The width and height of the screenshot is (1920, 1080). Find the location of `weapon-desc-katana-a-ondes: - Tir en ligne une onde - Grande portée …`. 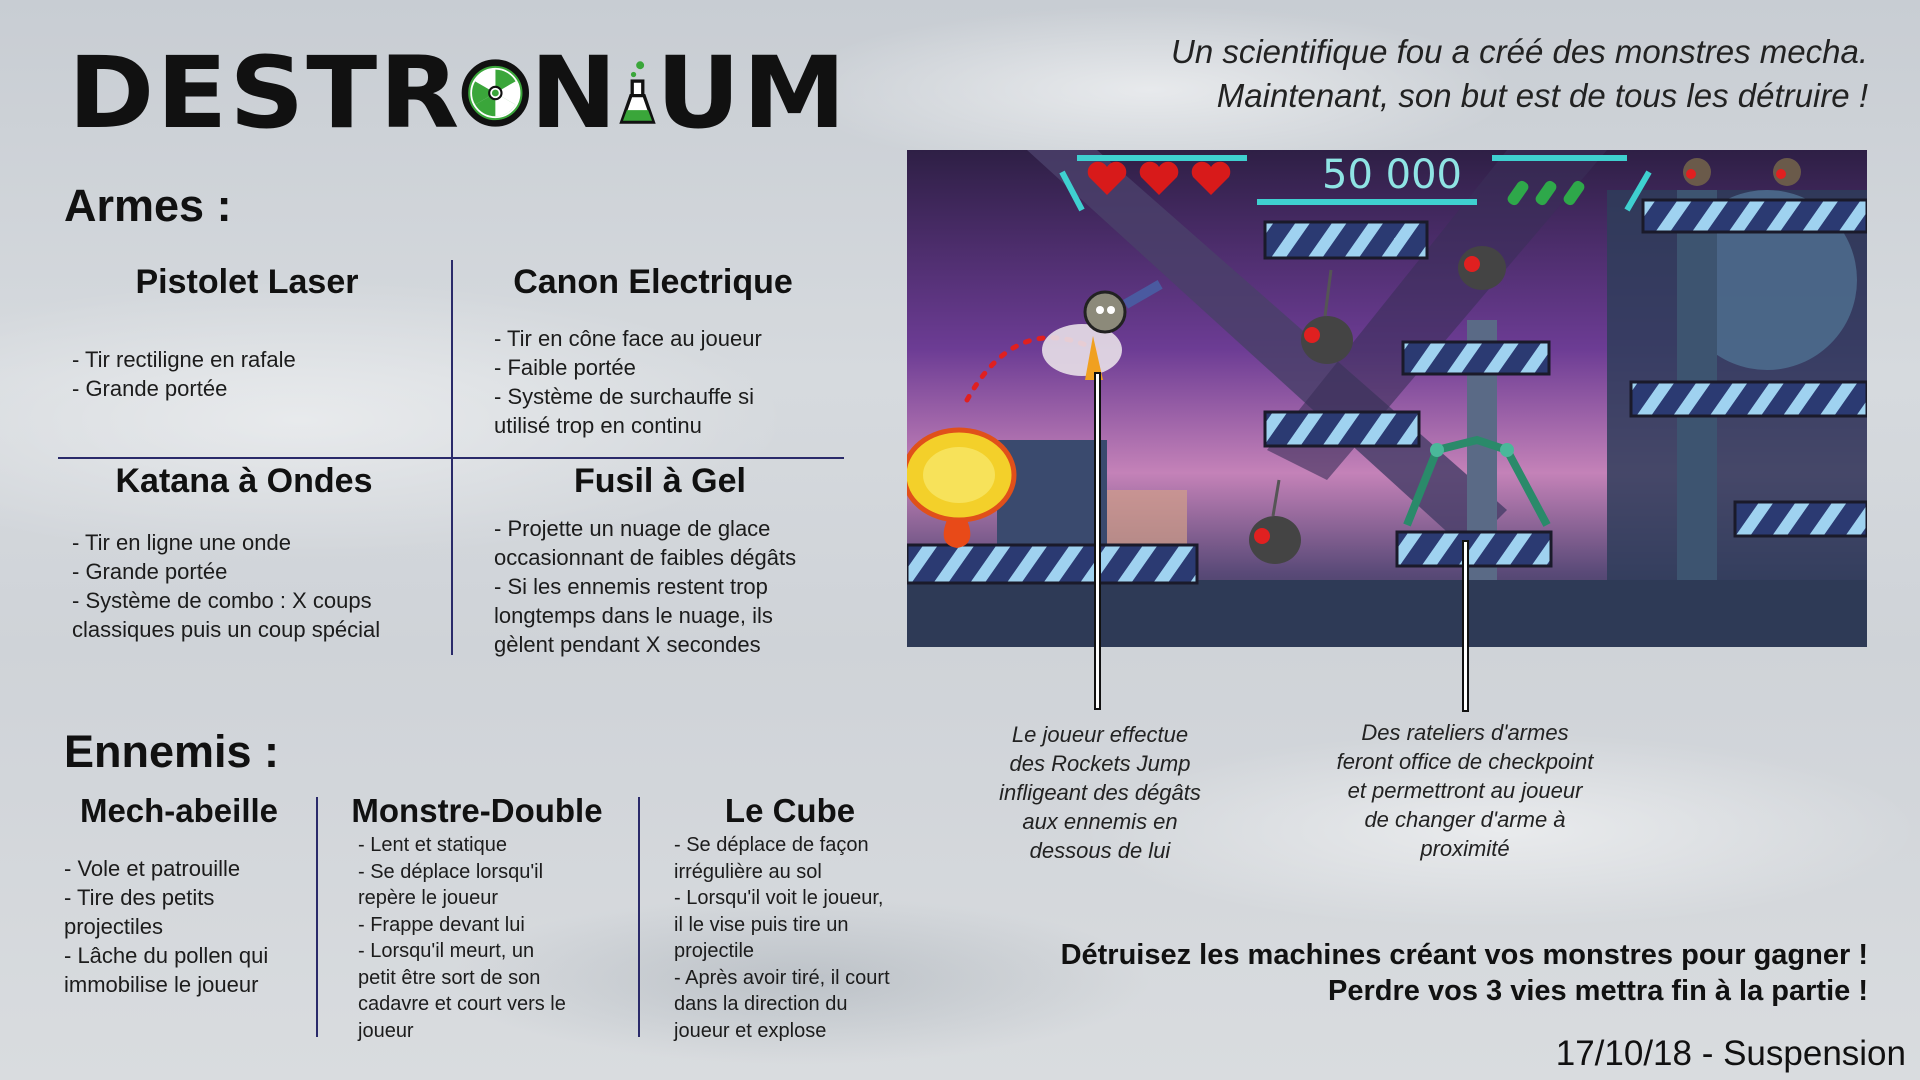

weapon-desc-katana-a-ondes: - Tir en ligne une onde - Grande portée … is located at coordinates (226, 586).